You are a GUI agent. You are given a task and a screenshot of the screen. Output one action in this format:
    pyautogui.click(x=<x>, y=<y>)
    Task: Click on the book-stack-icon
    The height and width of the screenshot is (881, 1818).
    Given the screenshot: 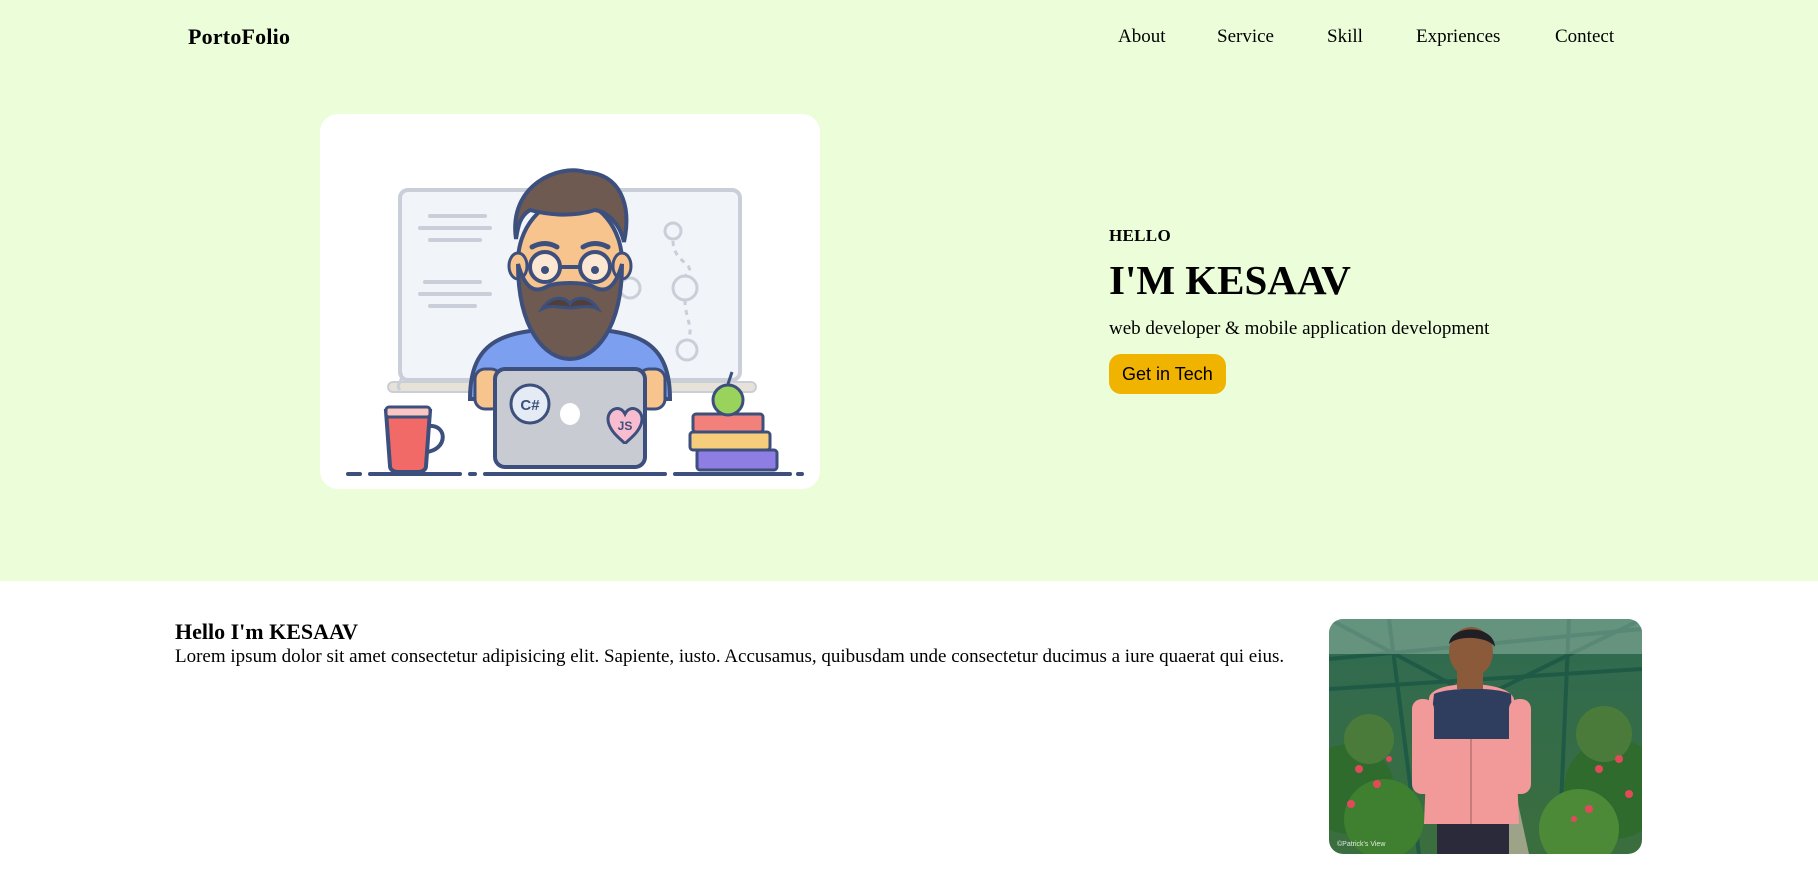 What is the action you would take?
    pyautogui.click(x=737, y=460)
    